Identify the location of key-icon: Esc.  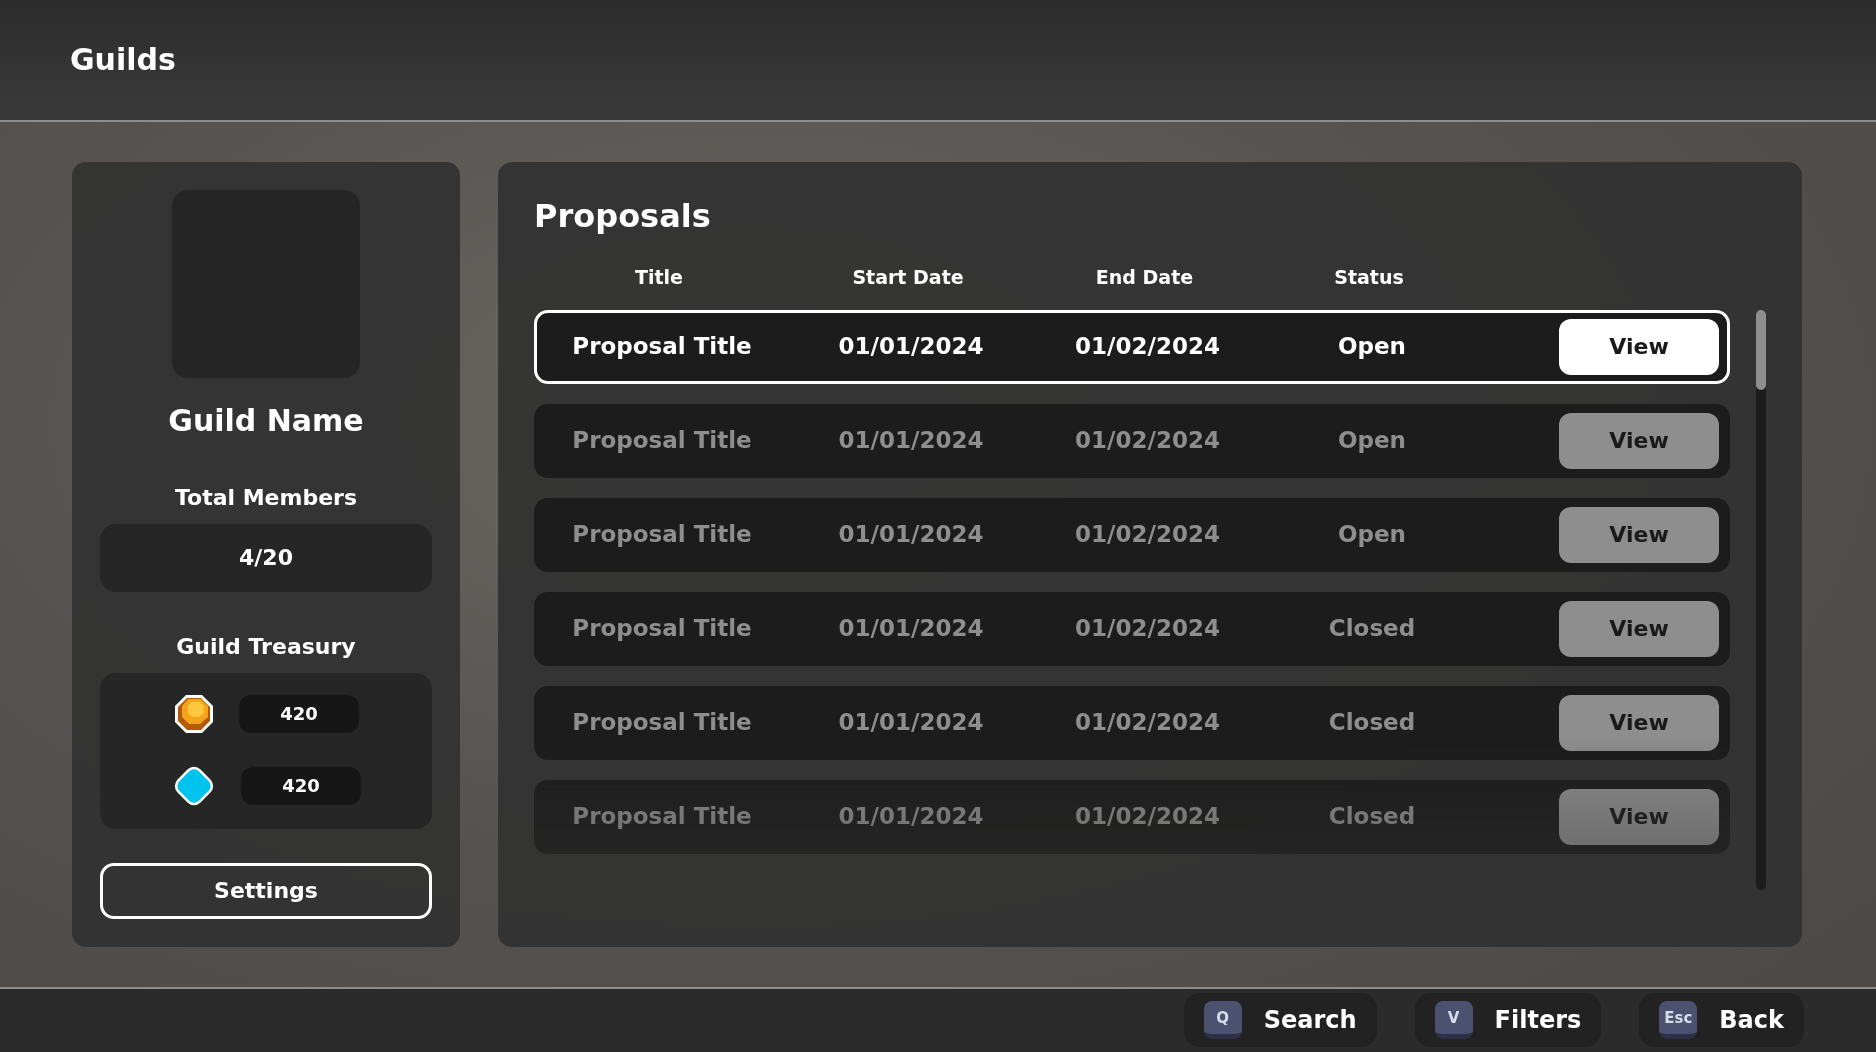
(1678, 1020).